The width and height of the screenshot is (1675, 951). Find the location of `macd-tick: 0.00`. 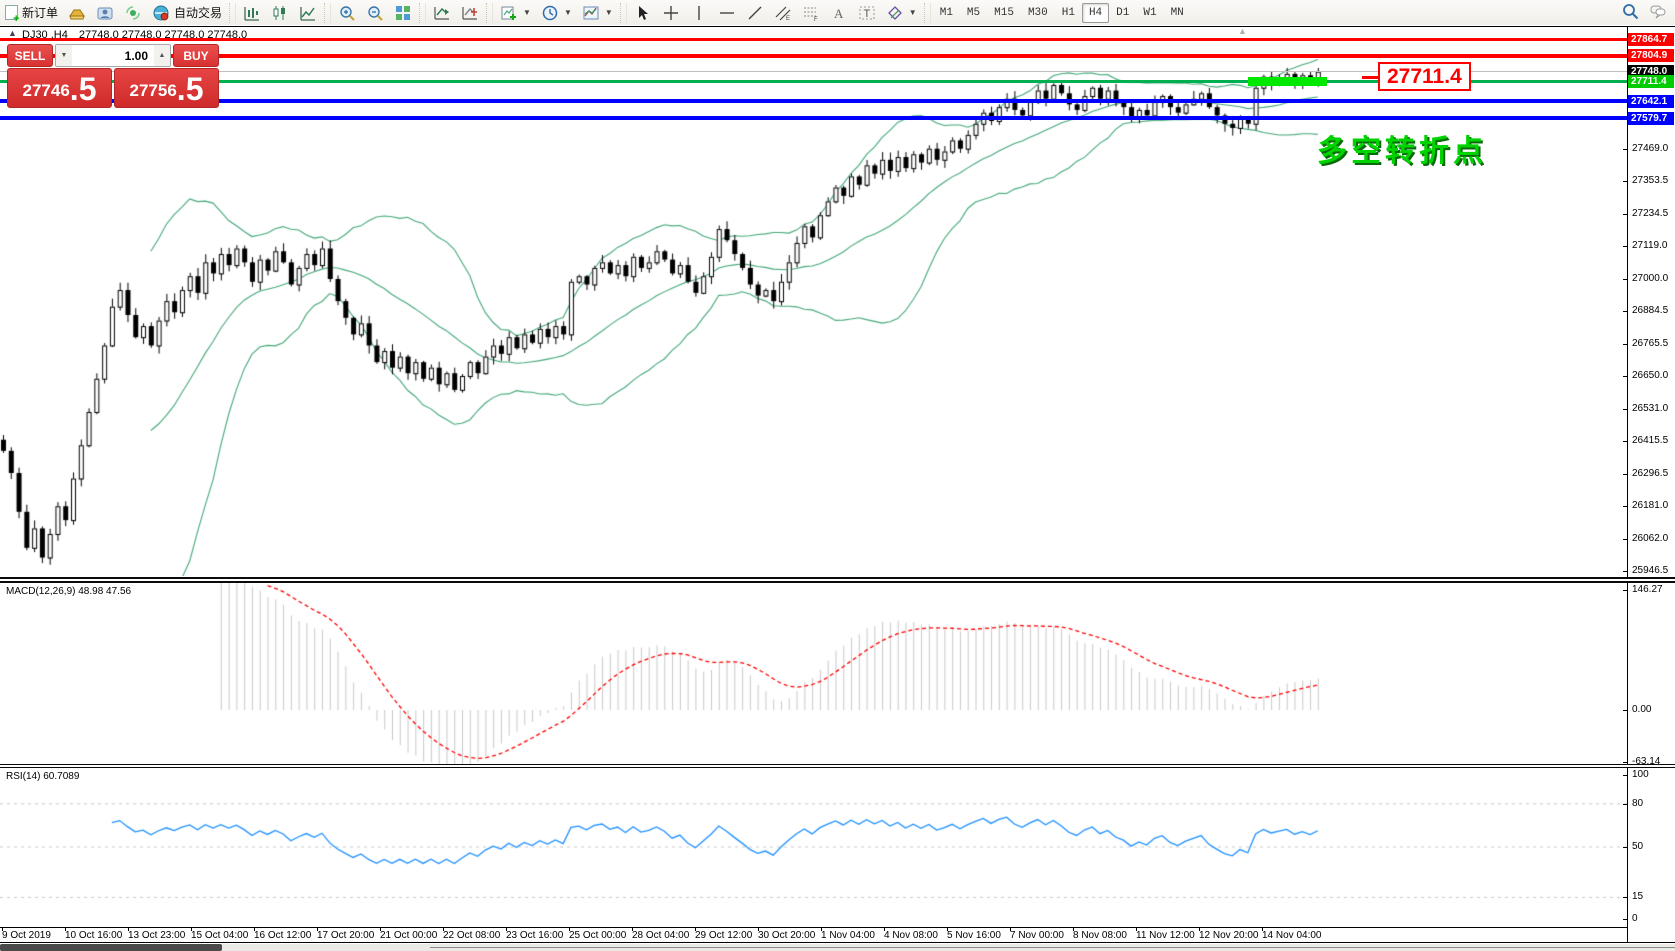

macd-tick: 0.00 is located at coordinates (1642, 709).